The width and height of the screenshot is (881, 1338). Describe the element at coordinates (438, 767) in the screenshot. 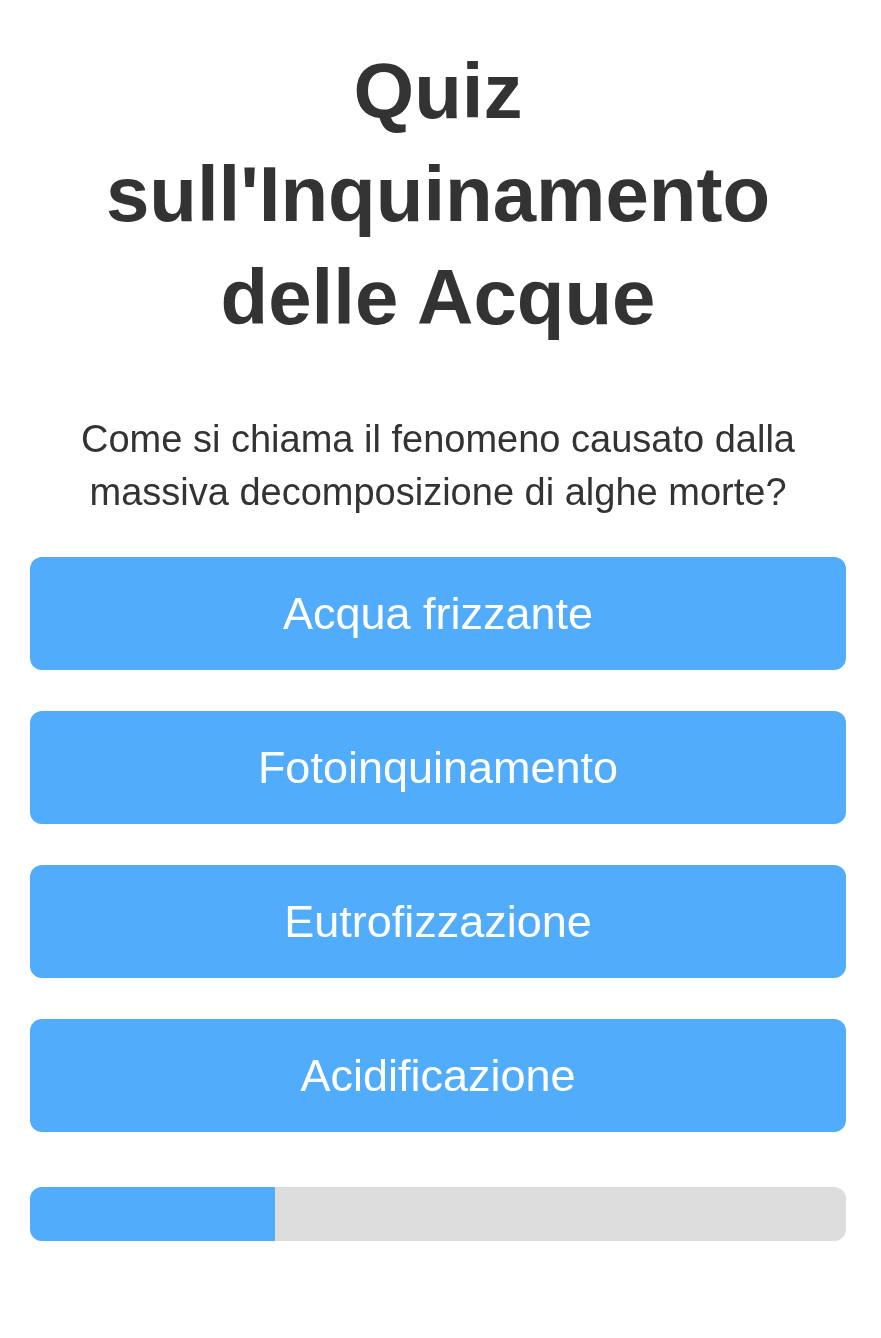

I see `answer-button: Fotoinquinamento` at that location.